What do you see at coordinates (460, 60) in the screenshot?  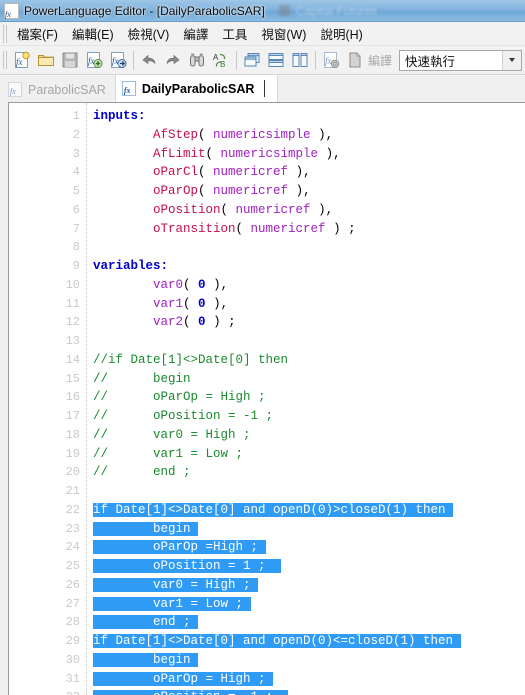 I see `quick-run-combobox: 快速執行` at bounding box center [460, 60].